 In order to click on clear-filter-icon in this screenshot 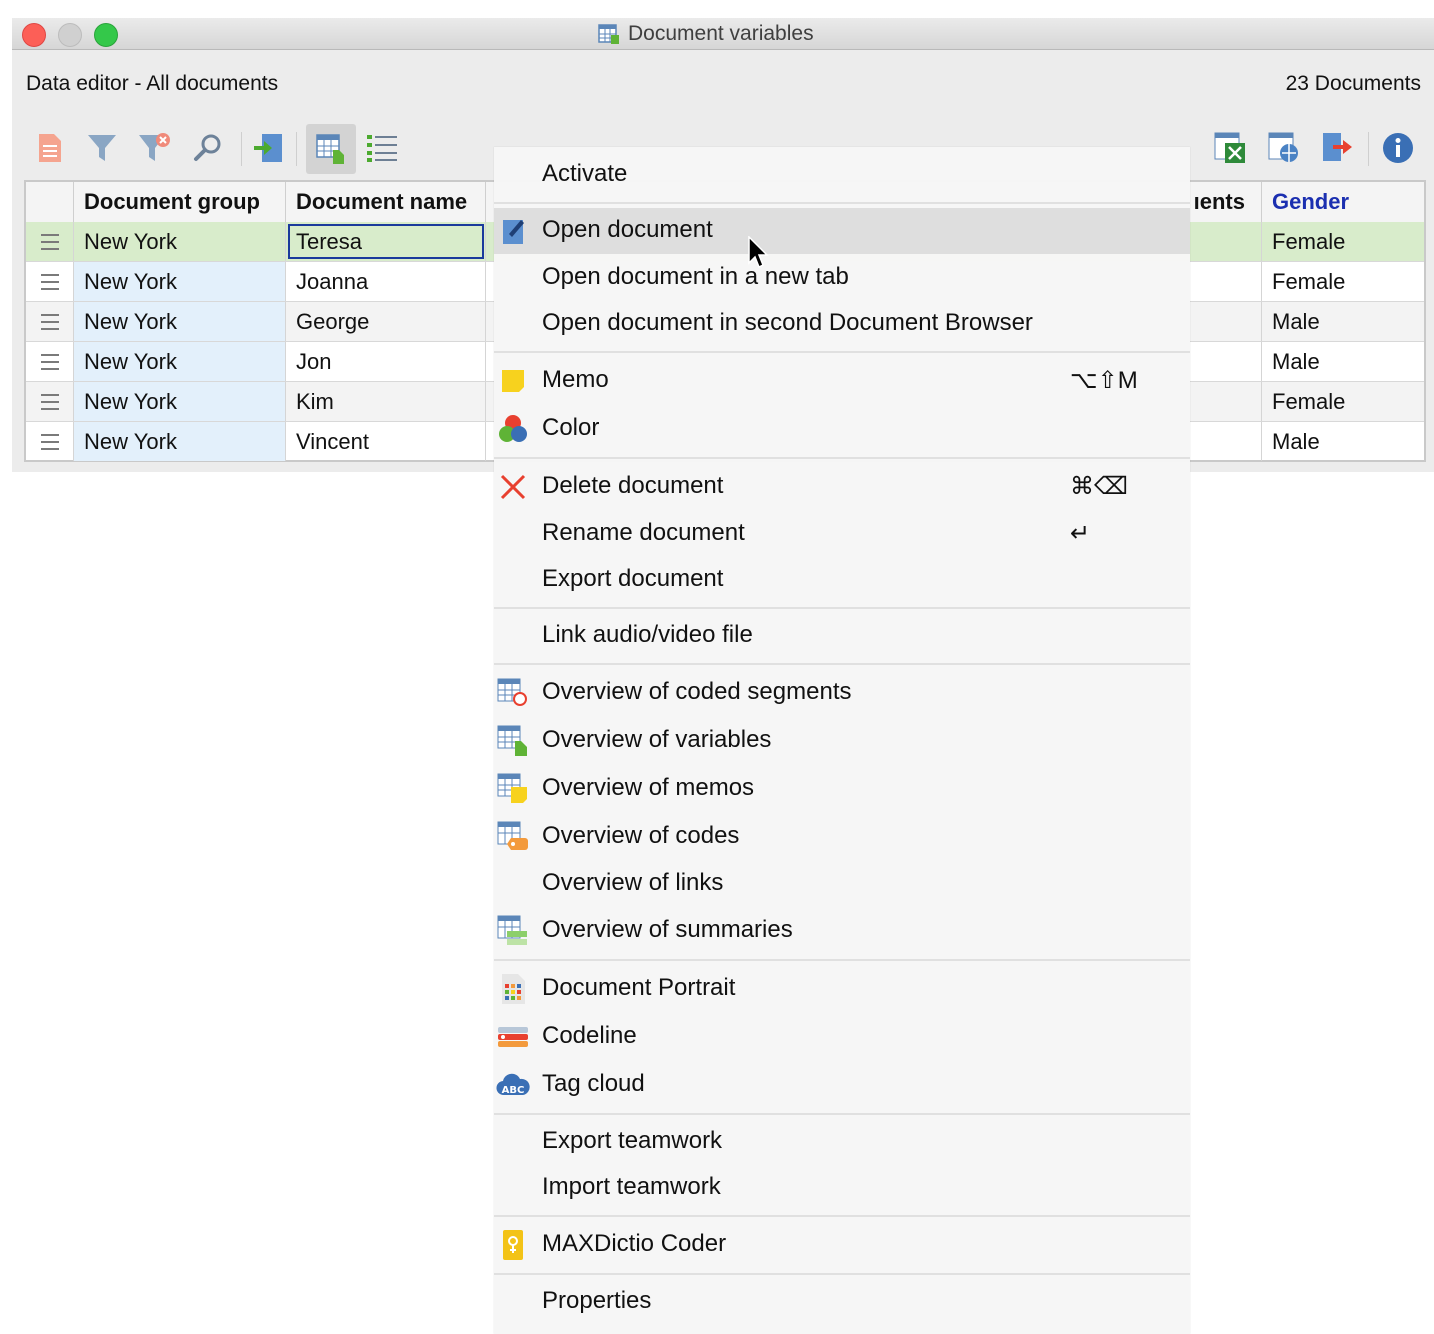, I will do `click(154, 148)`.